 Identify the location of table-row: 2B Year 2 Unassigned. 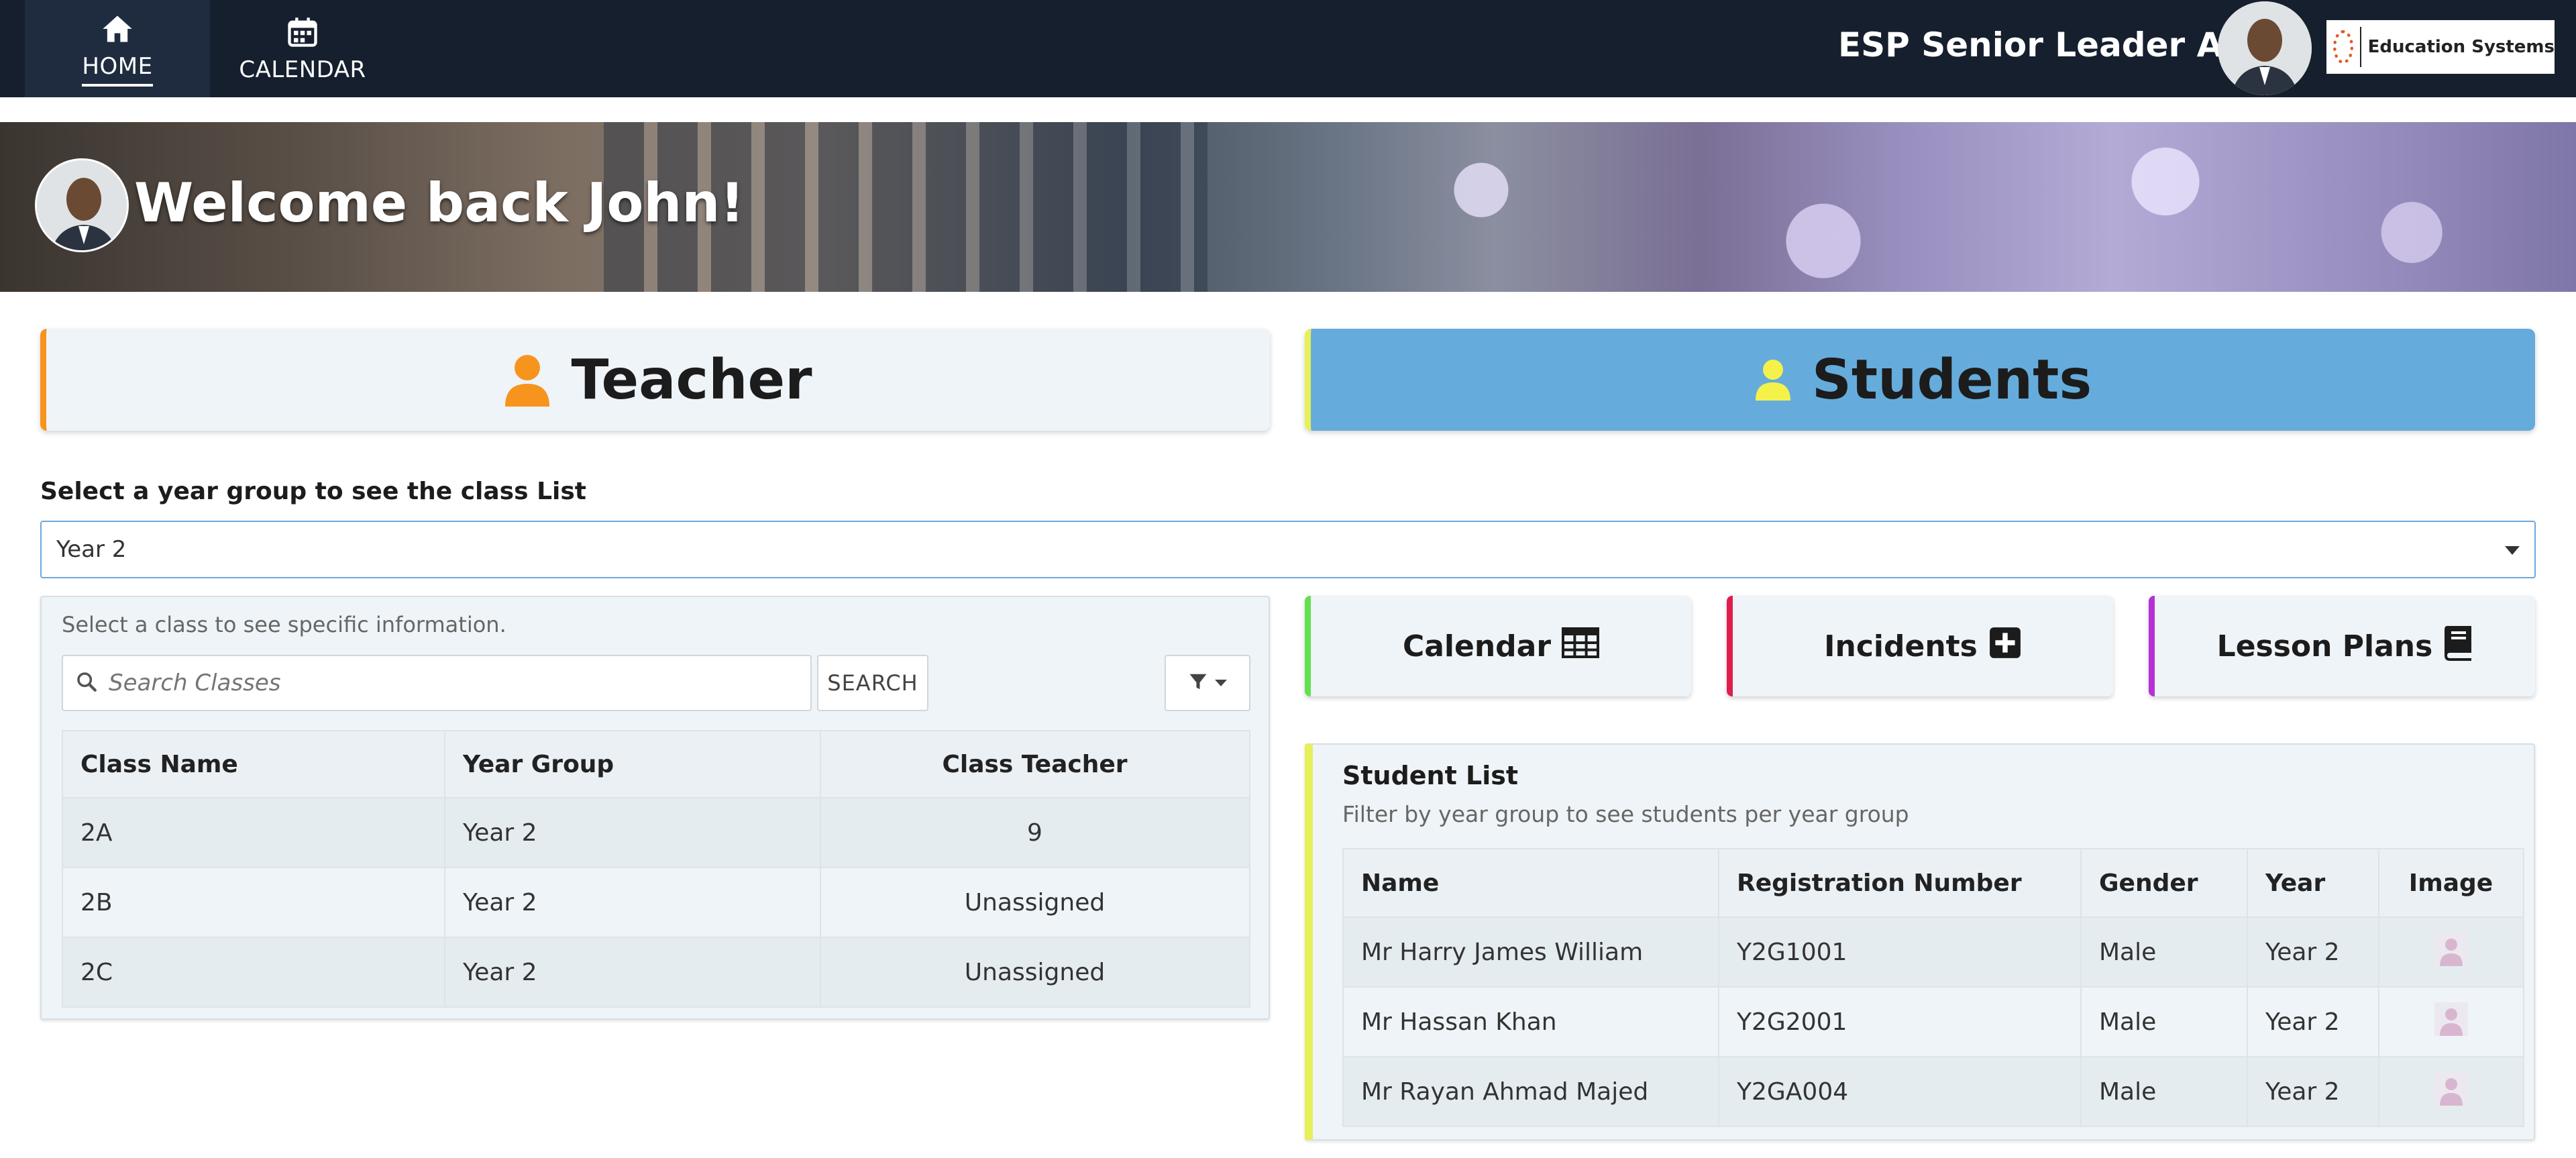
(656, 902).